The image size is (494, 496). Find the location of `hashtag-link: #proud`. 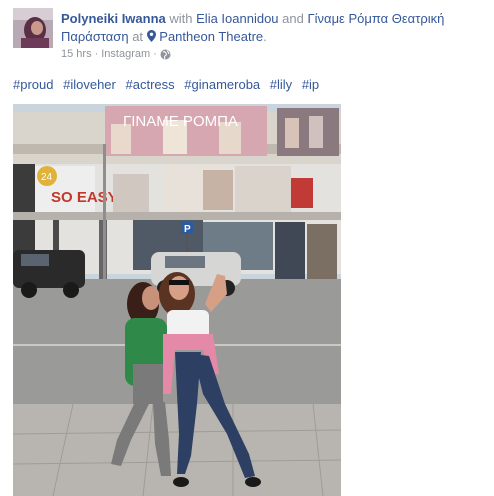

hashtag-link: #proud is located at coordinates (33, 84).